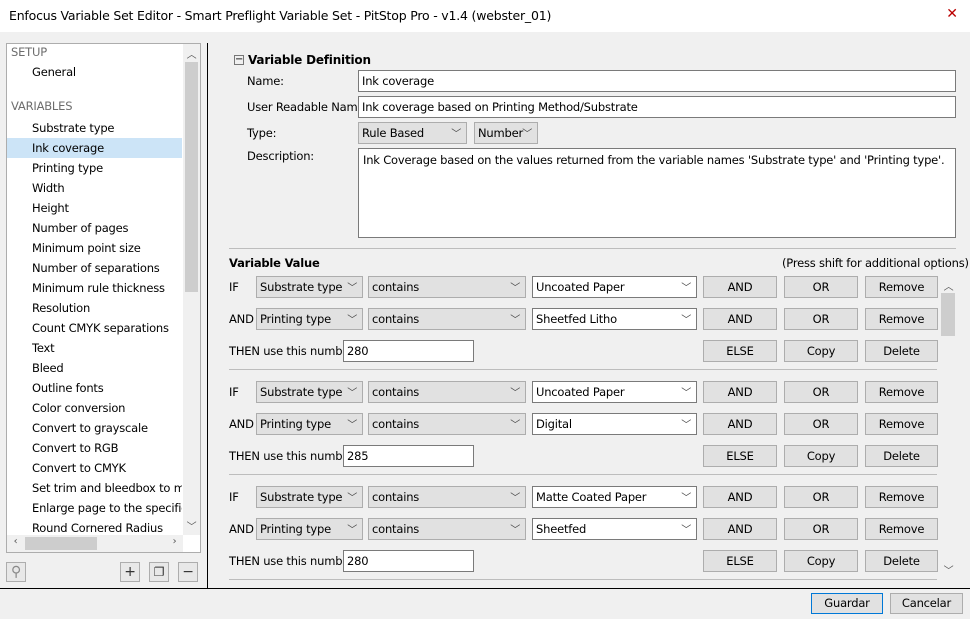  What do you see at coordinates (657, 81) in the screenshot?
I see `name-input: Ink coverage` at bounding box center [657, 81].